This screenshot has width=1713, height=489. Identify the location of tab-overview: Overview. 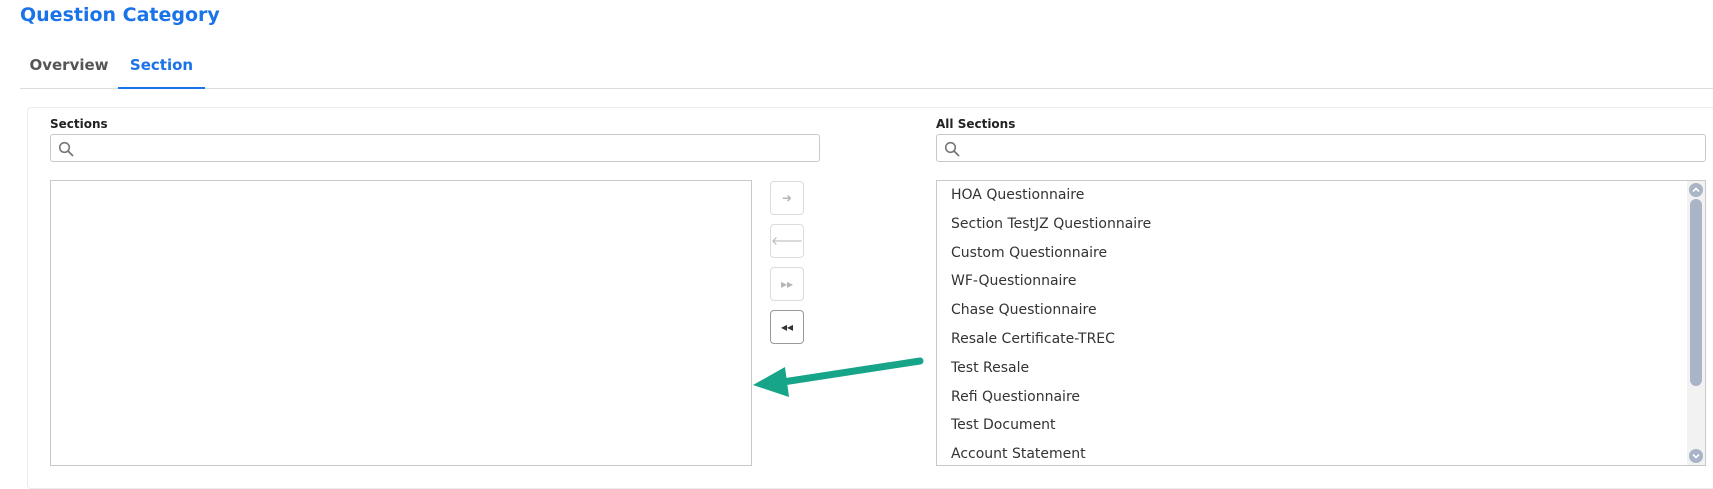
(69, 70).